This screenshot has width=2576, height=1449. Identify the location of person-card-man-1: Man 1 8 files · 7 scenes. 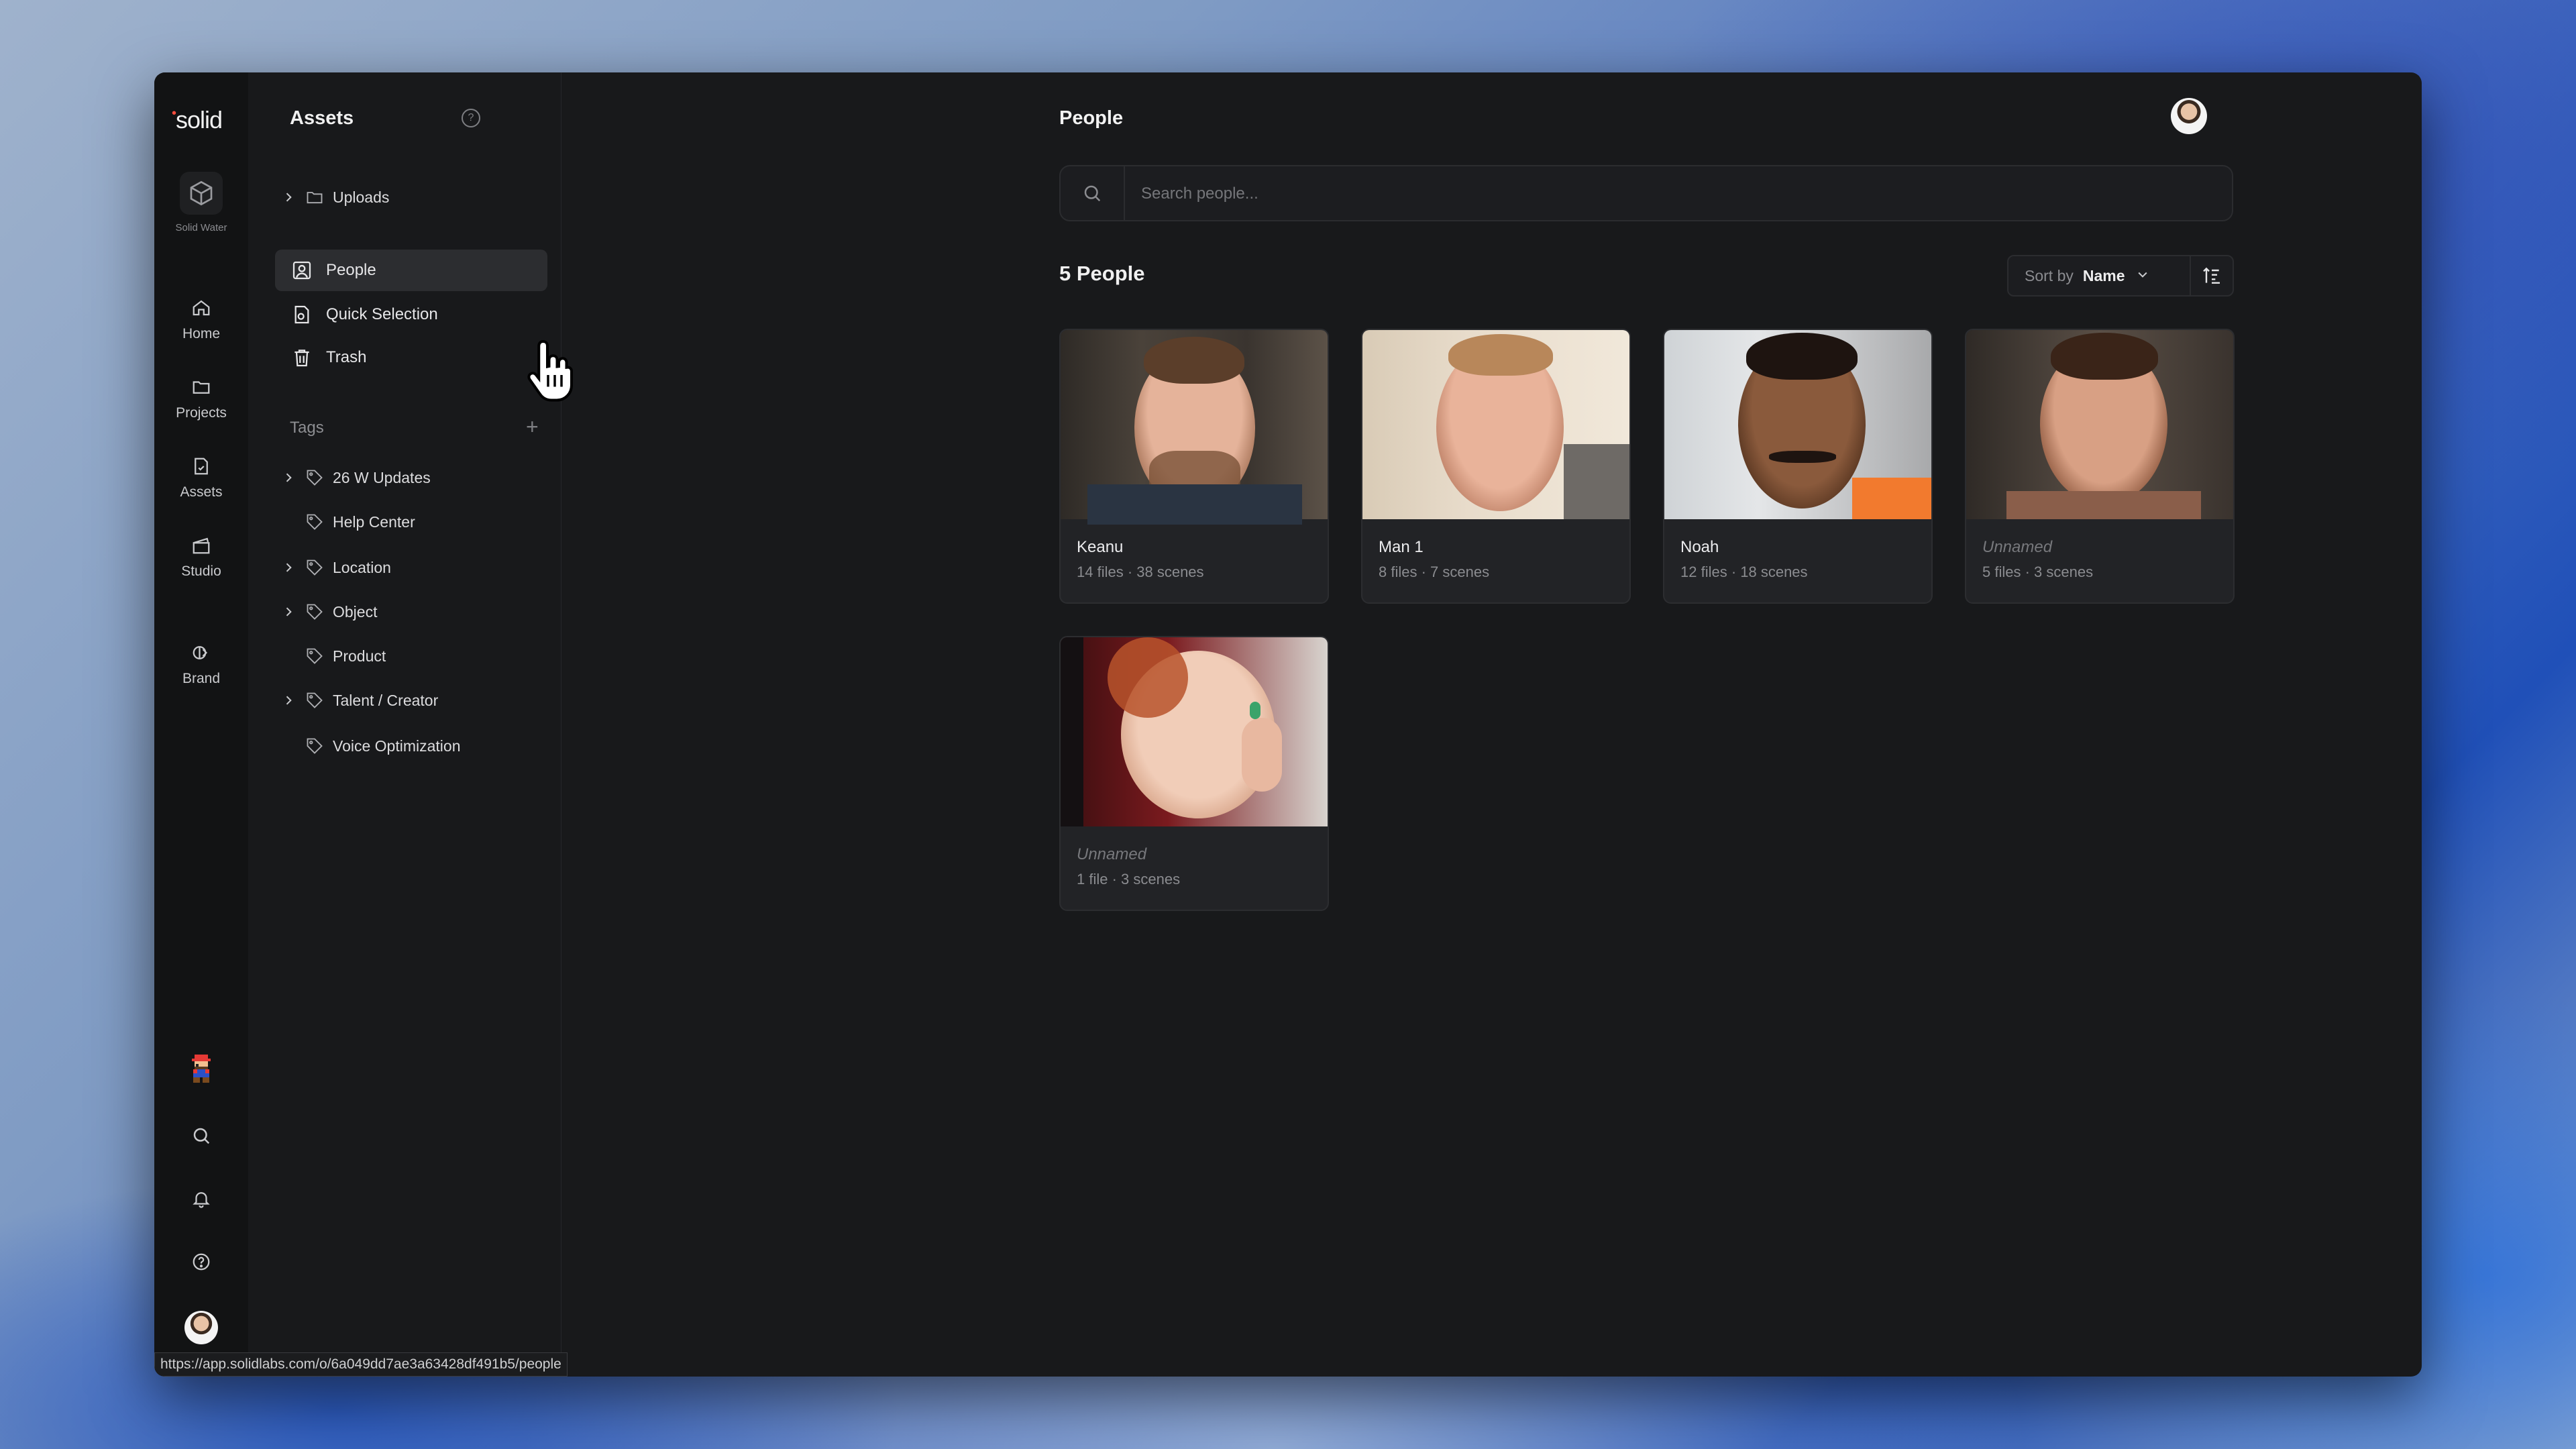
(1496, 466).